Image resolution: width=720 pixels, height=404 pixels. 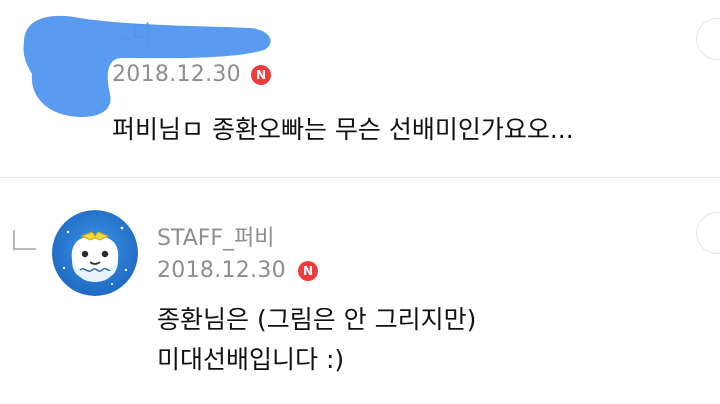 What do you see at coordinates (176, 74) in the screenshot?
I see `comment-date: 2018.12.30` at bounding box center [176, 74].